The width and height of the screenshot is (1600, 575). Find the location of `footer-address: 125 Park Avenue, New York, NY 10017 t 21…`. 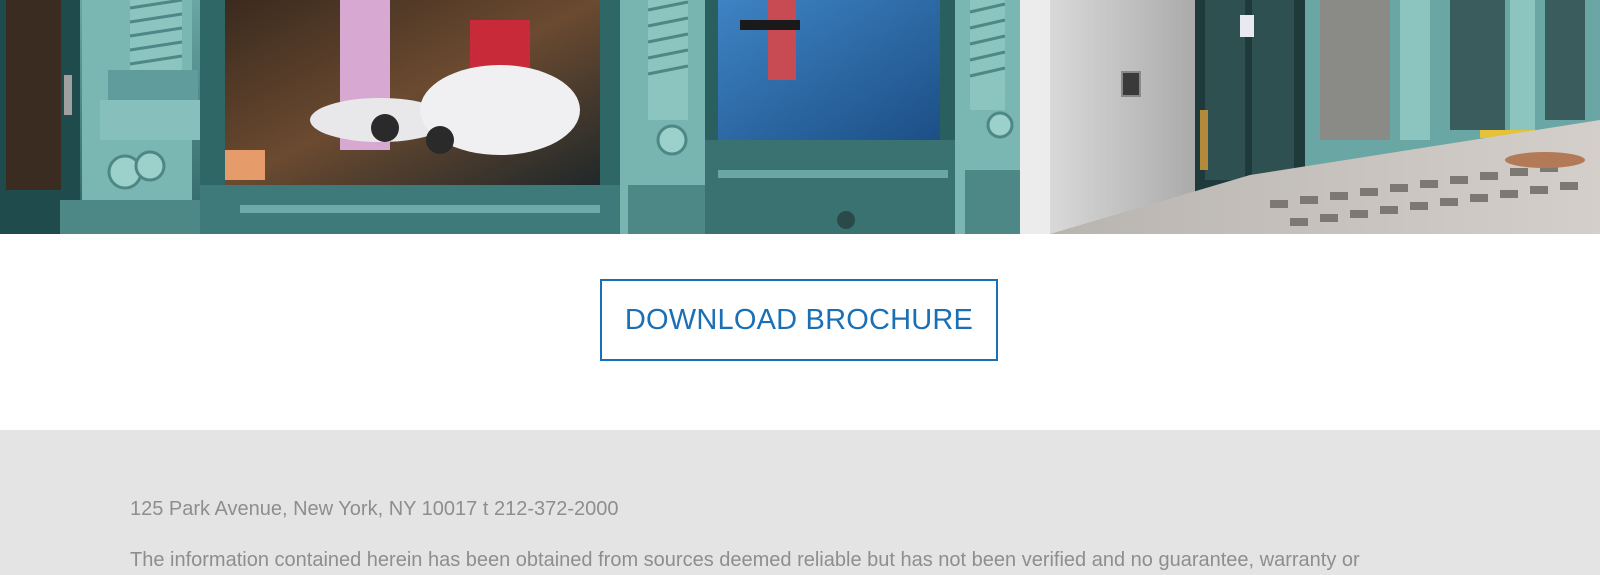

footer-address: 125 Park Avenue, New York, NY 10017 t 21… is located at coordinates (374, 509).